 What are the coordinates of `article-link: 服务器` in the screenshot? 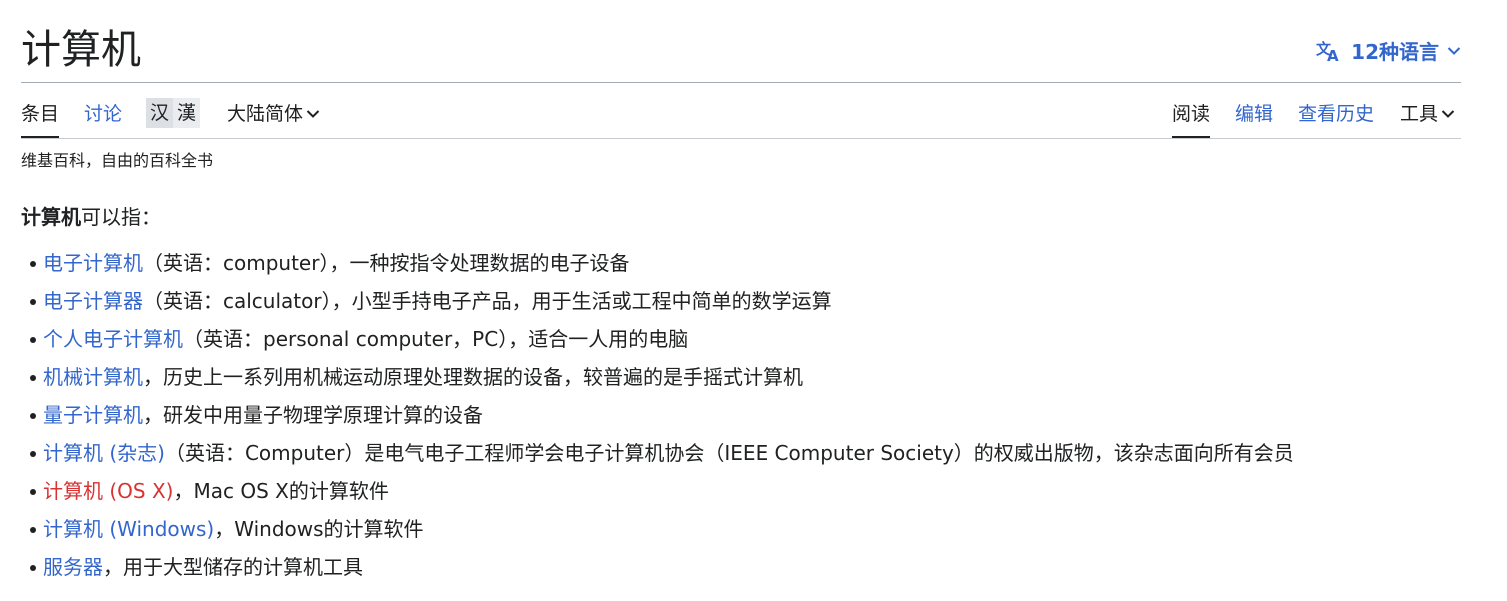 It's located at (73, 567).